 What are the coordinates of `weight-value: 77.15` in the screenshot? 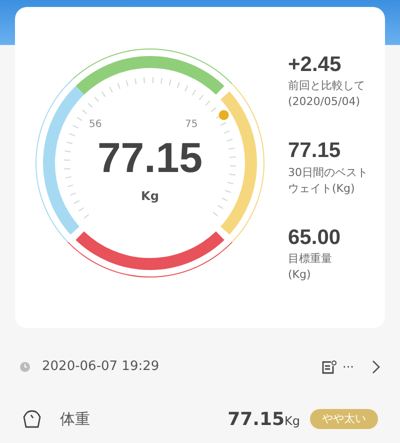 It's located at (150, 158).